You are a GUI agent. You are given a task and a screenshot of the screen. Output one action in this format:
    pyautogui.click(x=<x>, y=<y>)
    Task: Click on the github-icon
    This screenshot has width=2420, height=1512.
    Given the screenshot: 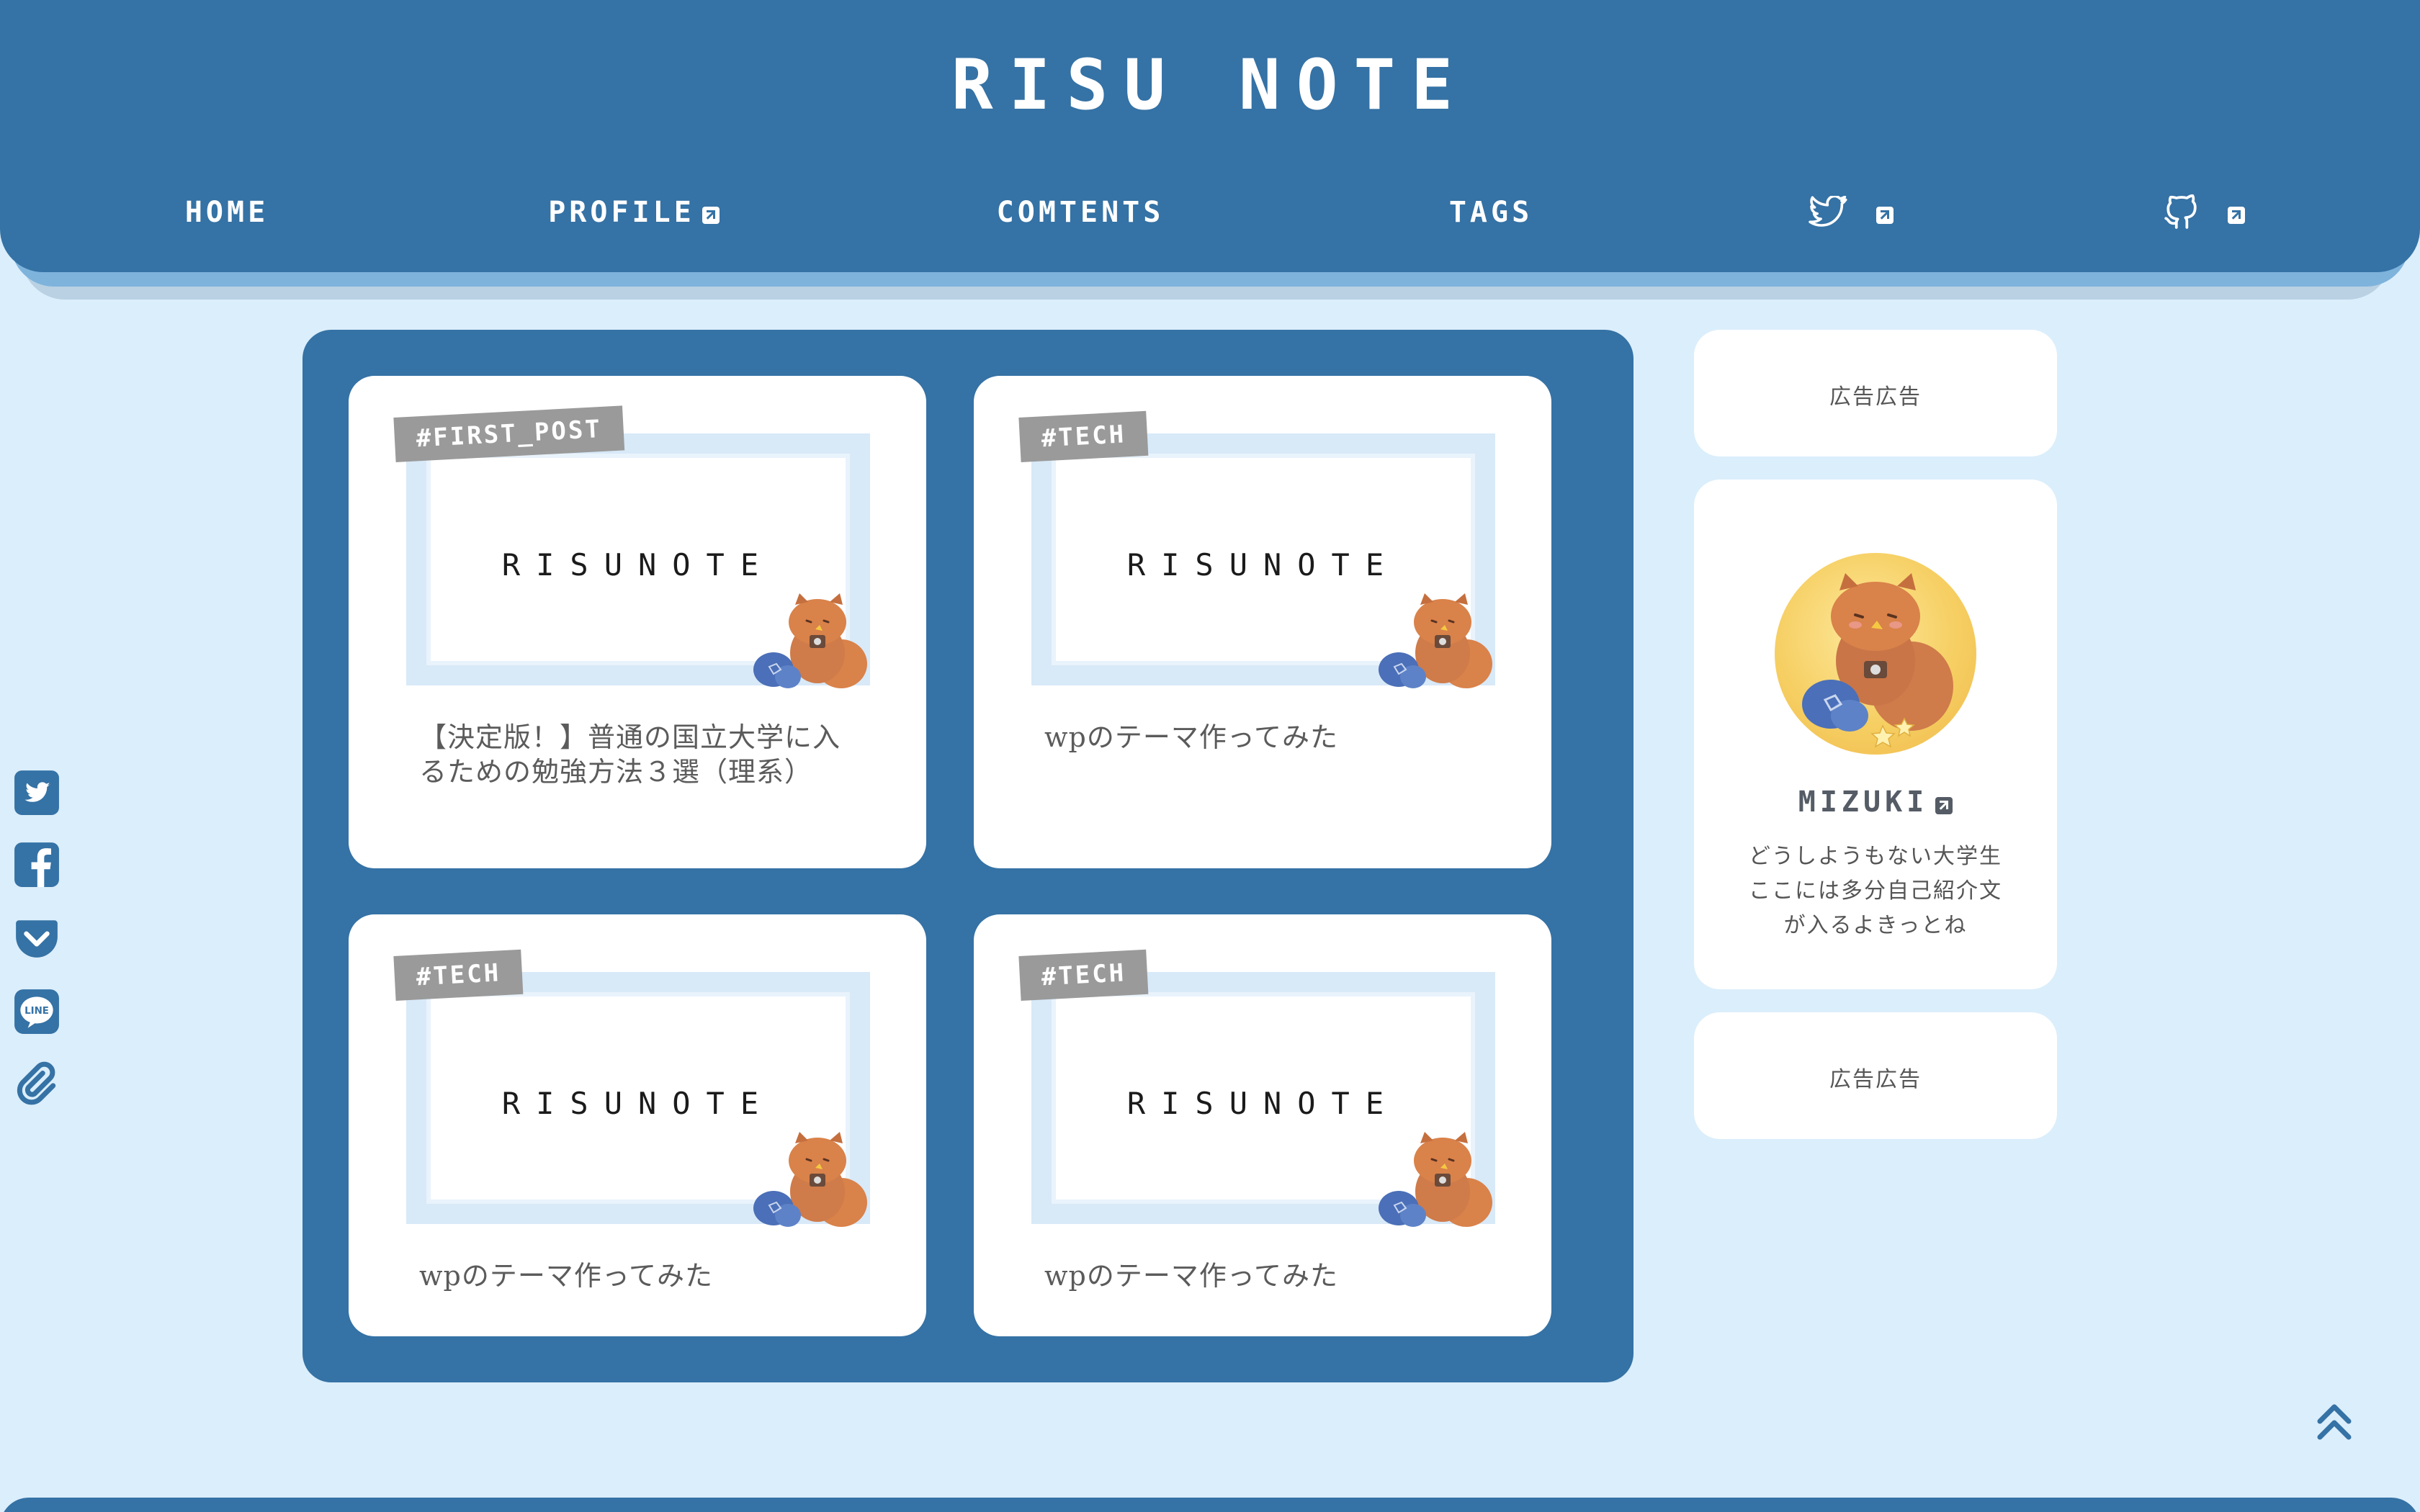 What is the action you would take?
    pyautogui.click(x=2180, y=211)
    